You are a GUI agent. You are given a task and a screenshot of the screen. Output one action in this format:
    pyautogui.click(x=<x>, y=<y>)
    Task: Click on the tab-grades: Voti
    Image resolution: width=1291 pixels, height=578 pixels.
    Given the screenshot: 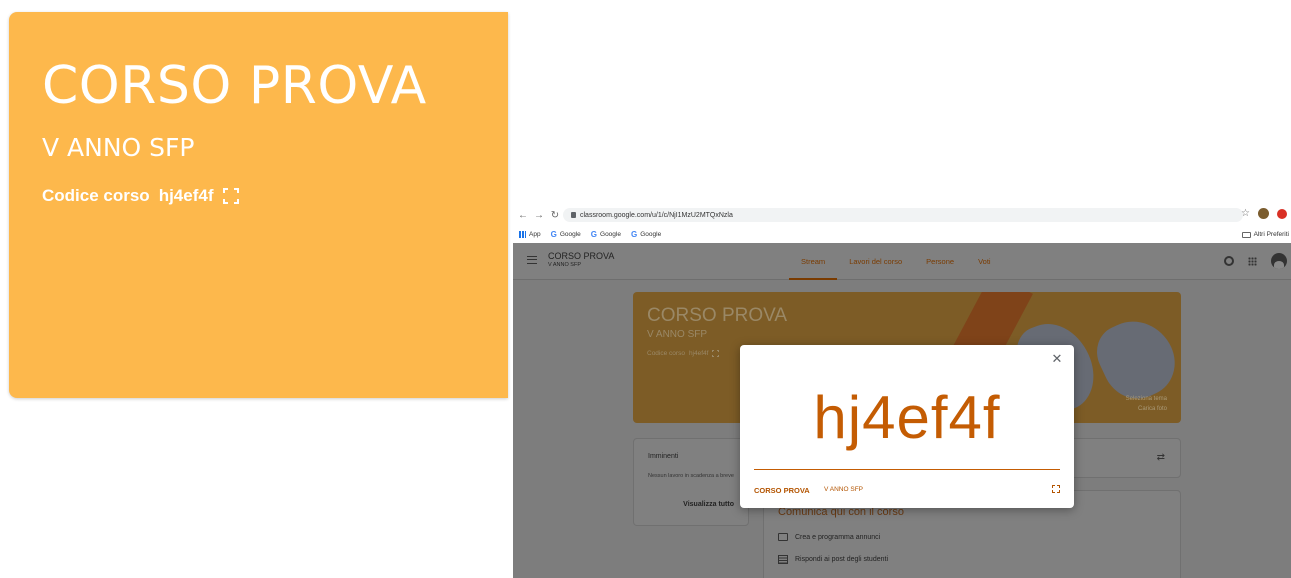 What is the action you would take?
    pyautogui.click(x=984, y=261)
    